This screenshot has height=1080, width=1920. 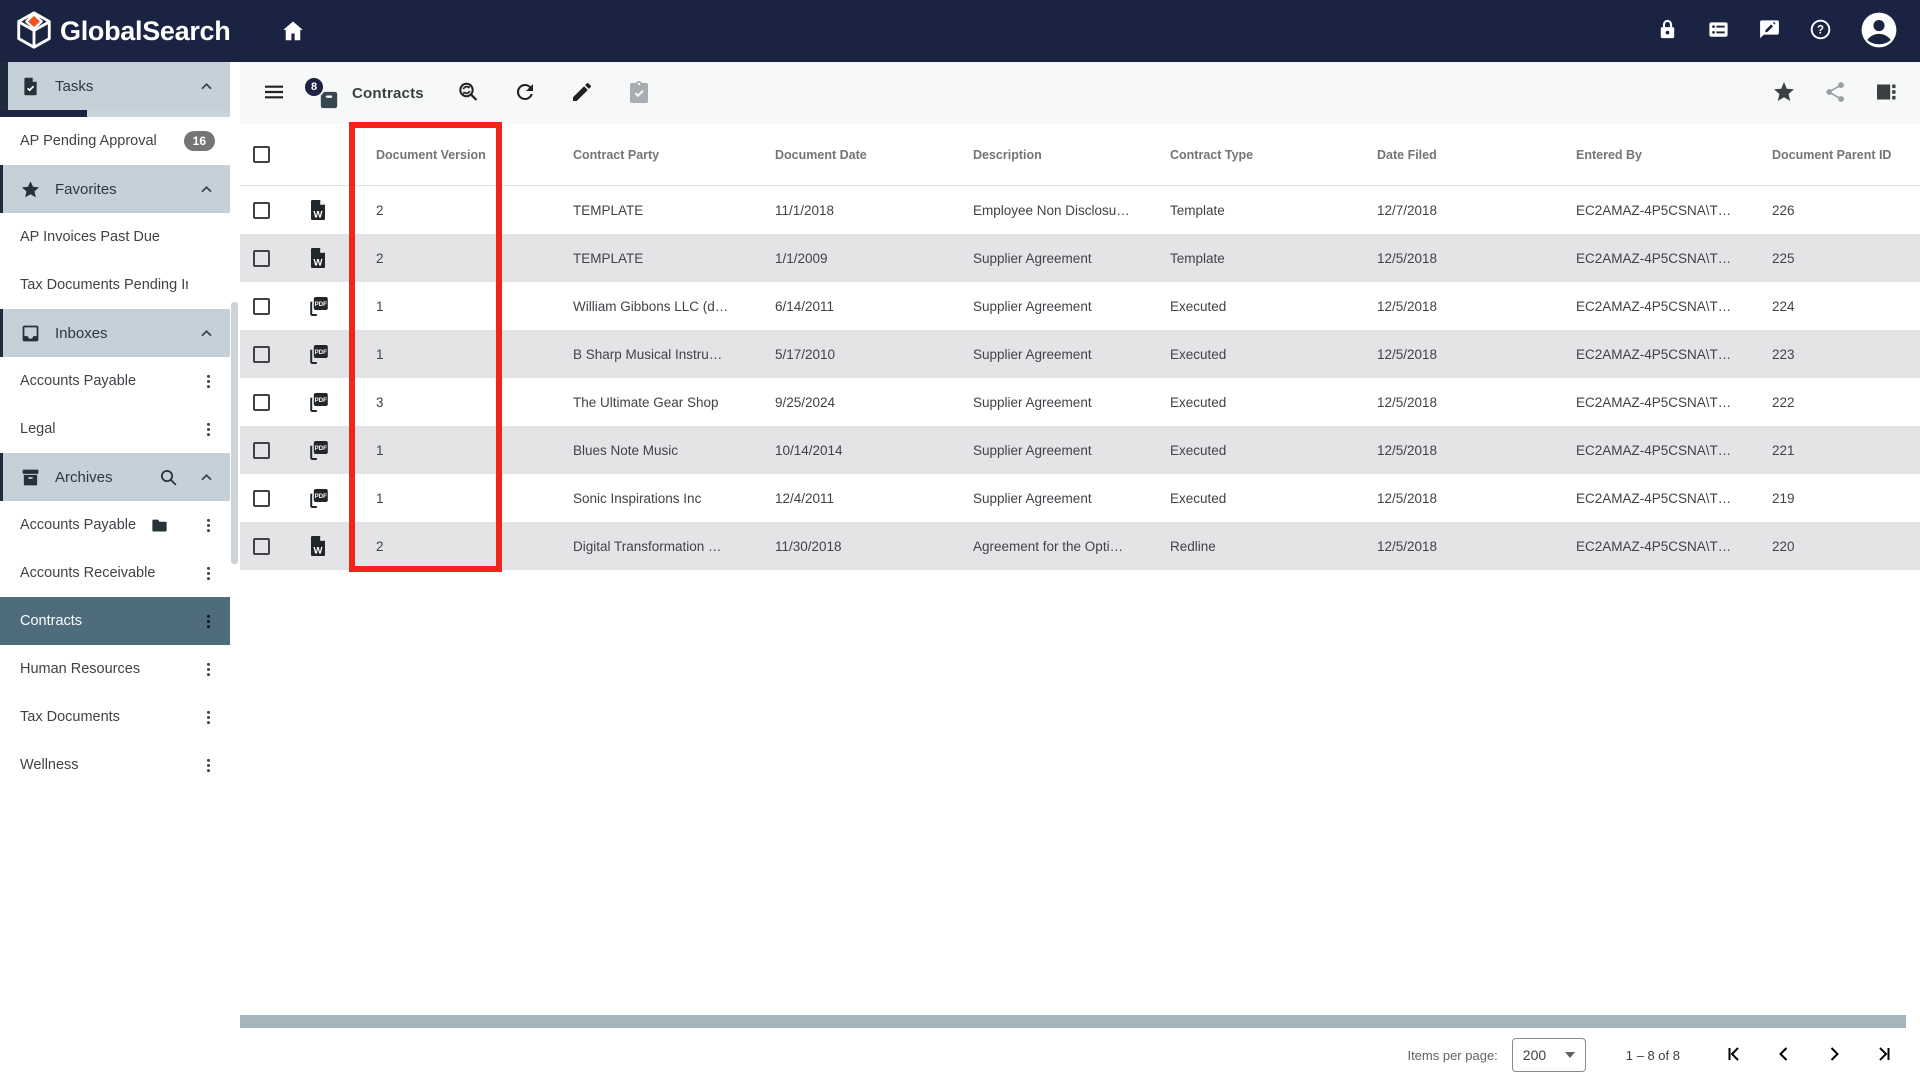 I want to click on archive-icon, so click(x=30, y=477).